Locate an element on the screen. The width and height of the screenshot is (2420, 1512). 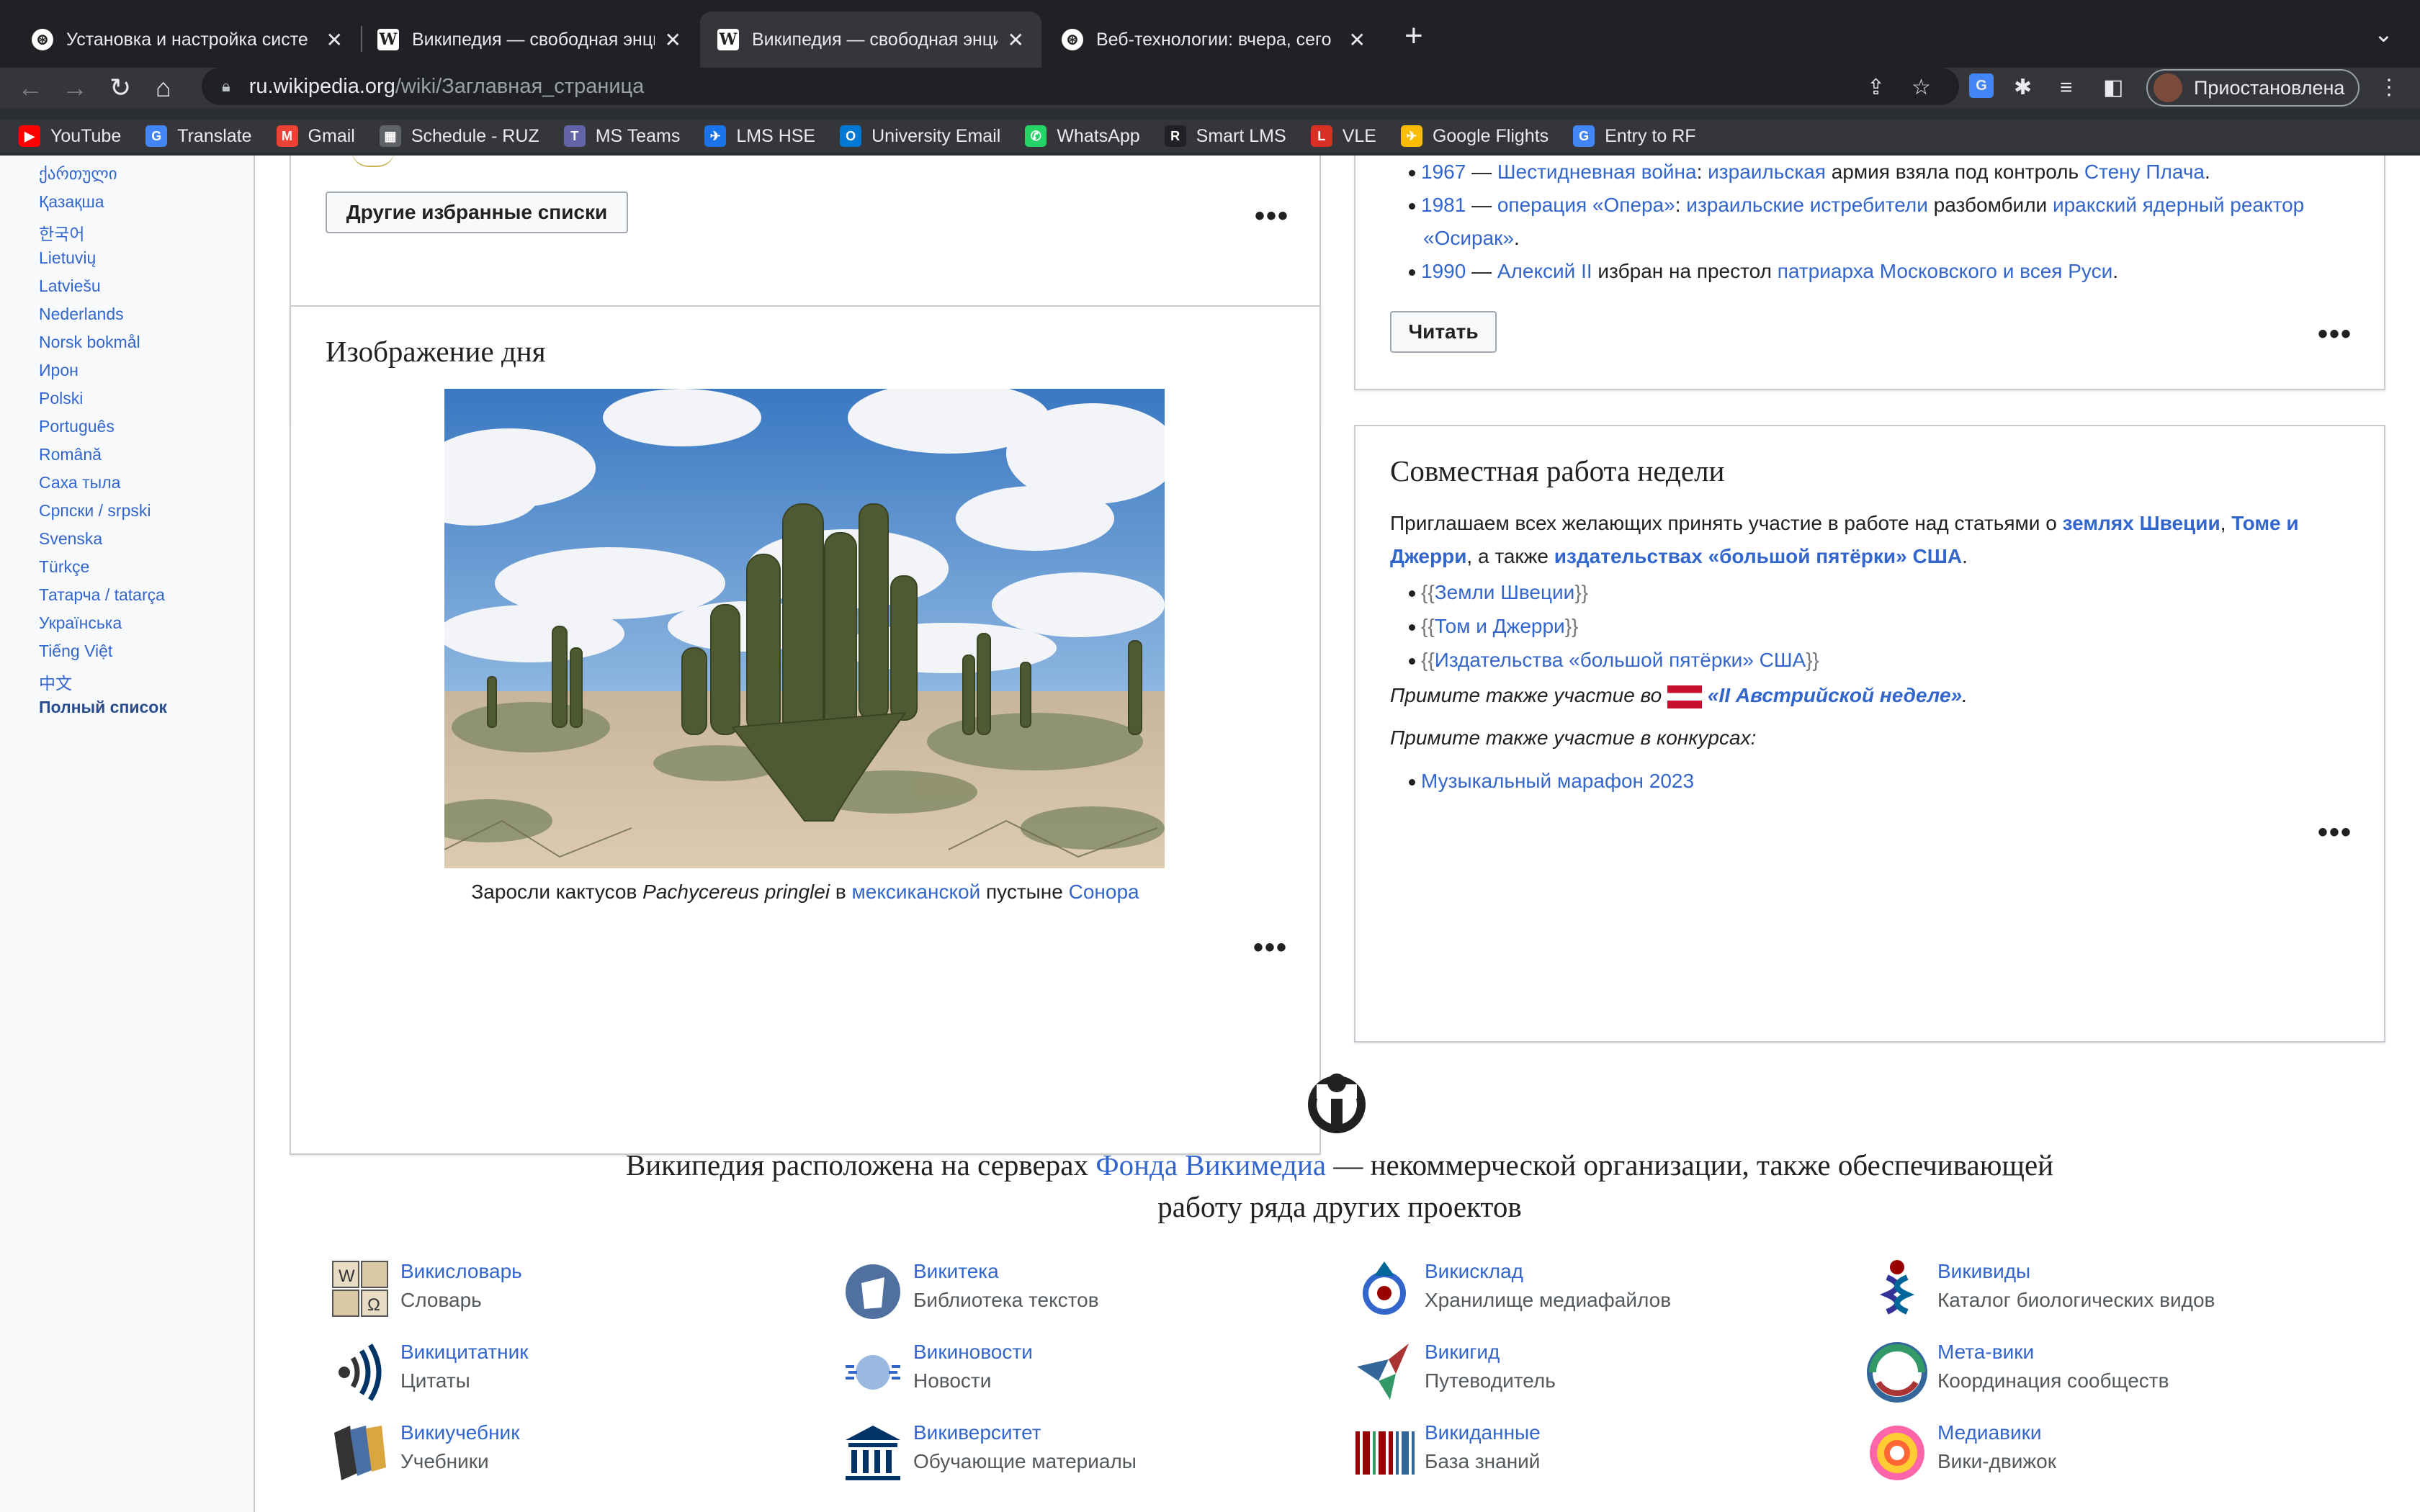
language-link: 中文 is located at coordinates (55, 682).